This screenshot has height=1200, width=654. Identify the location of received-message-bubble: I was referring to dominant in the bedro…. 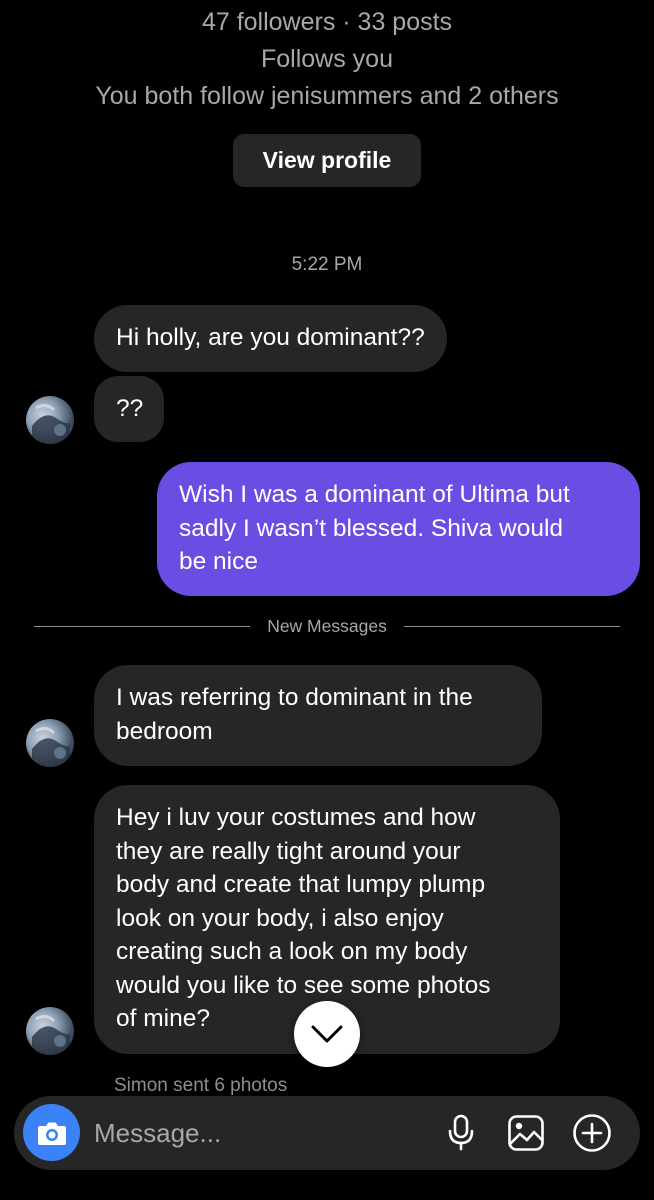
(318, 715).